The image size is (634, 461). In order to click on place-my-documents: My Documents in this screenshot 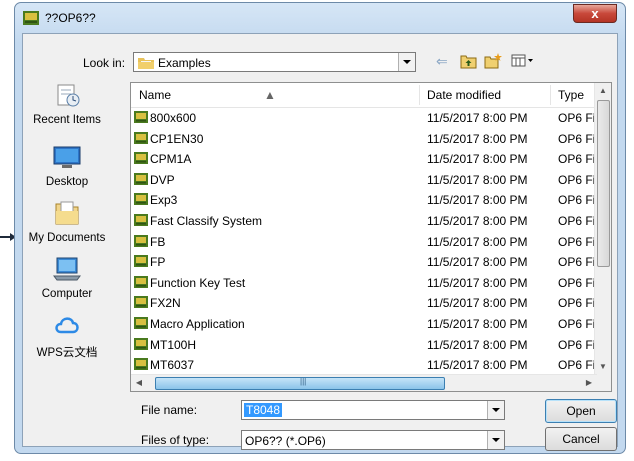, I will do `click(67, 222)`.